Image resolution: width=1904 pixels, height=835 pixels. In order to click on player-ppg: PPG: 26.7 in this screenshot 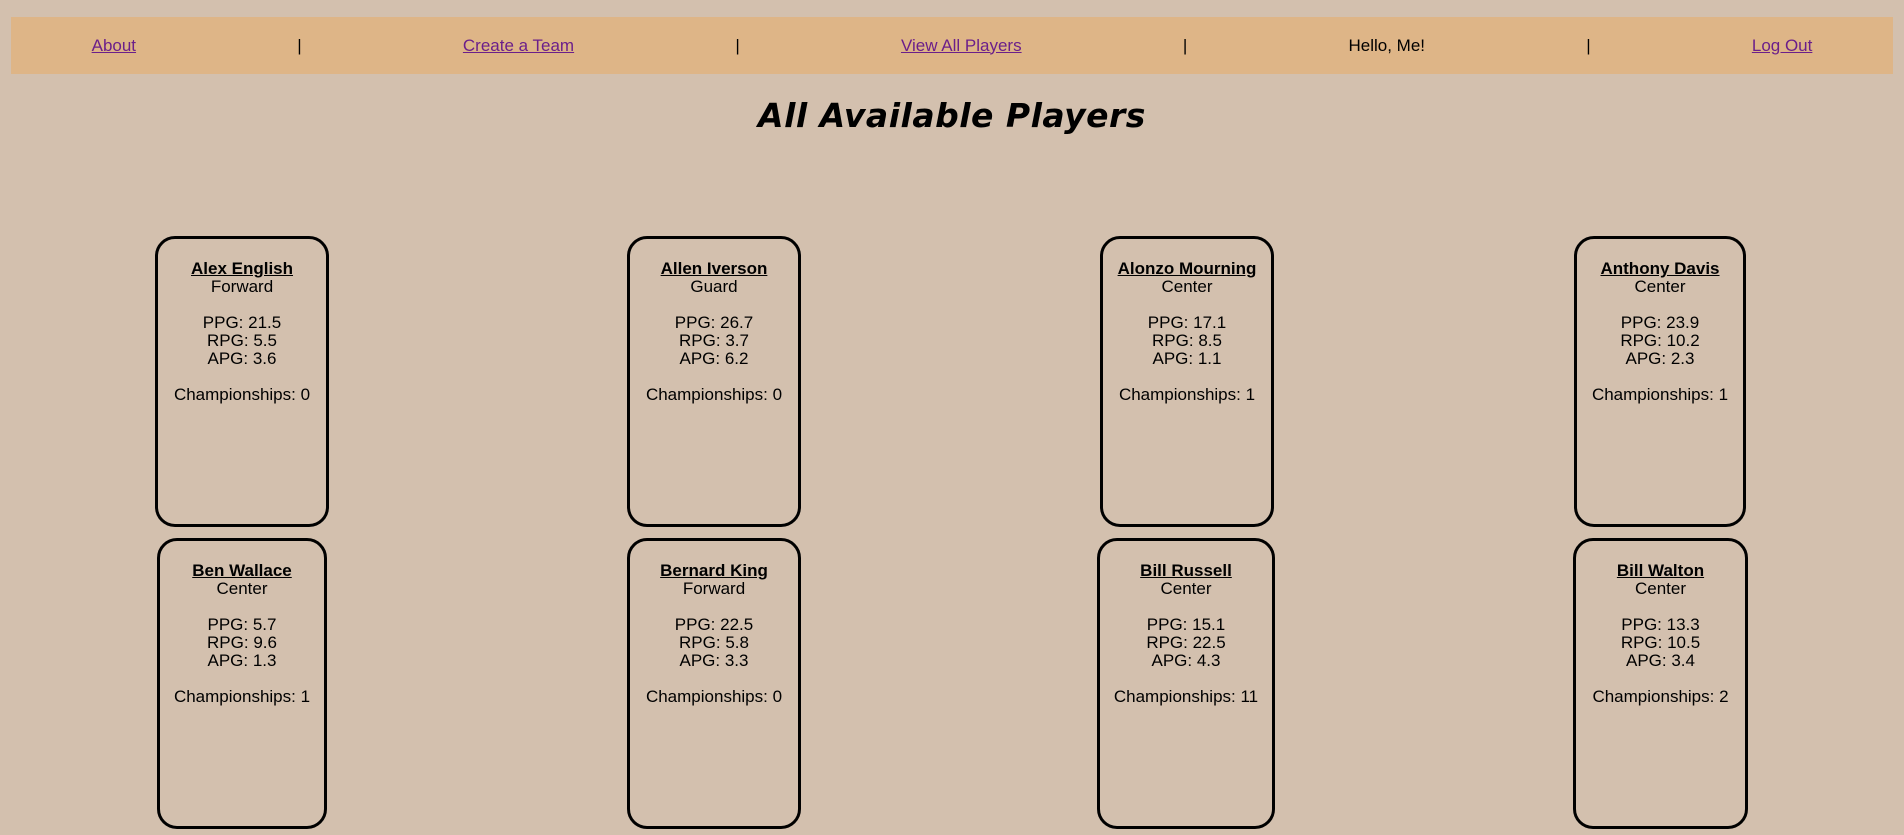, I will do `click(714, 322)`.